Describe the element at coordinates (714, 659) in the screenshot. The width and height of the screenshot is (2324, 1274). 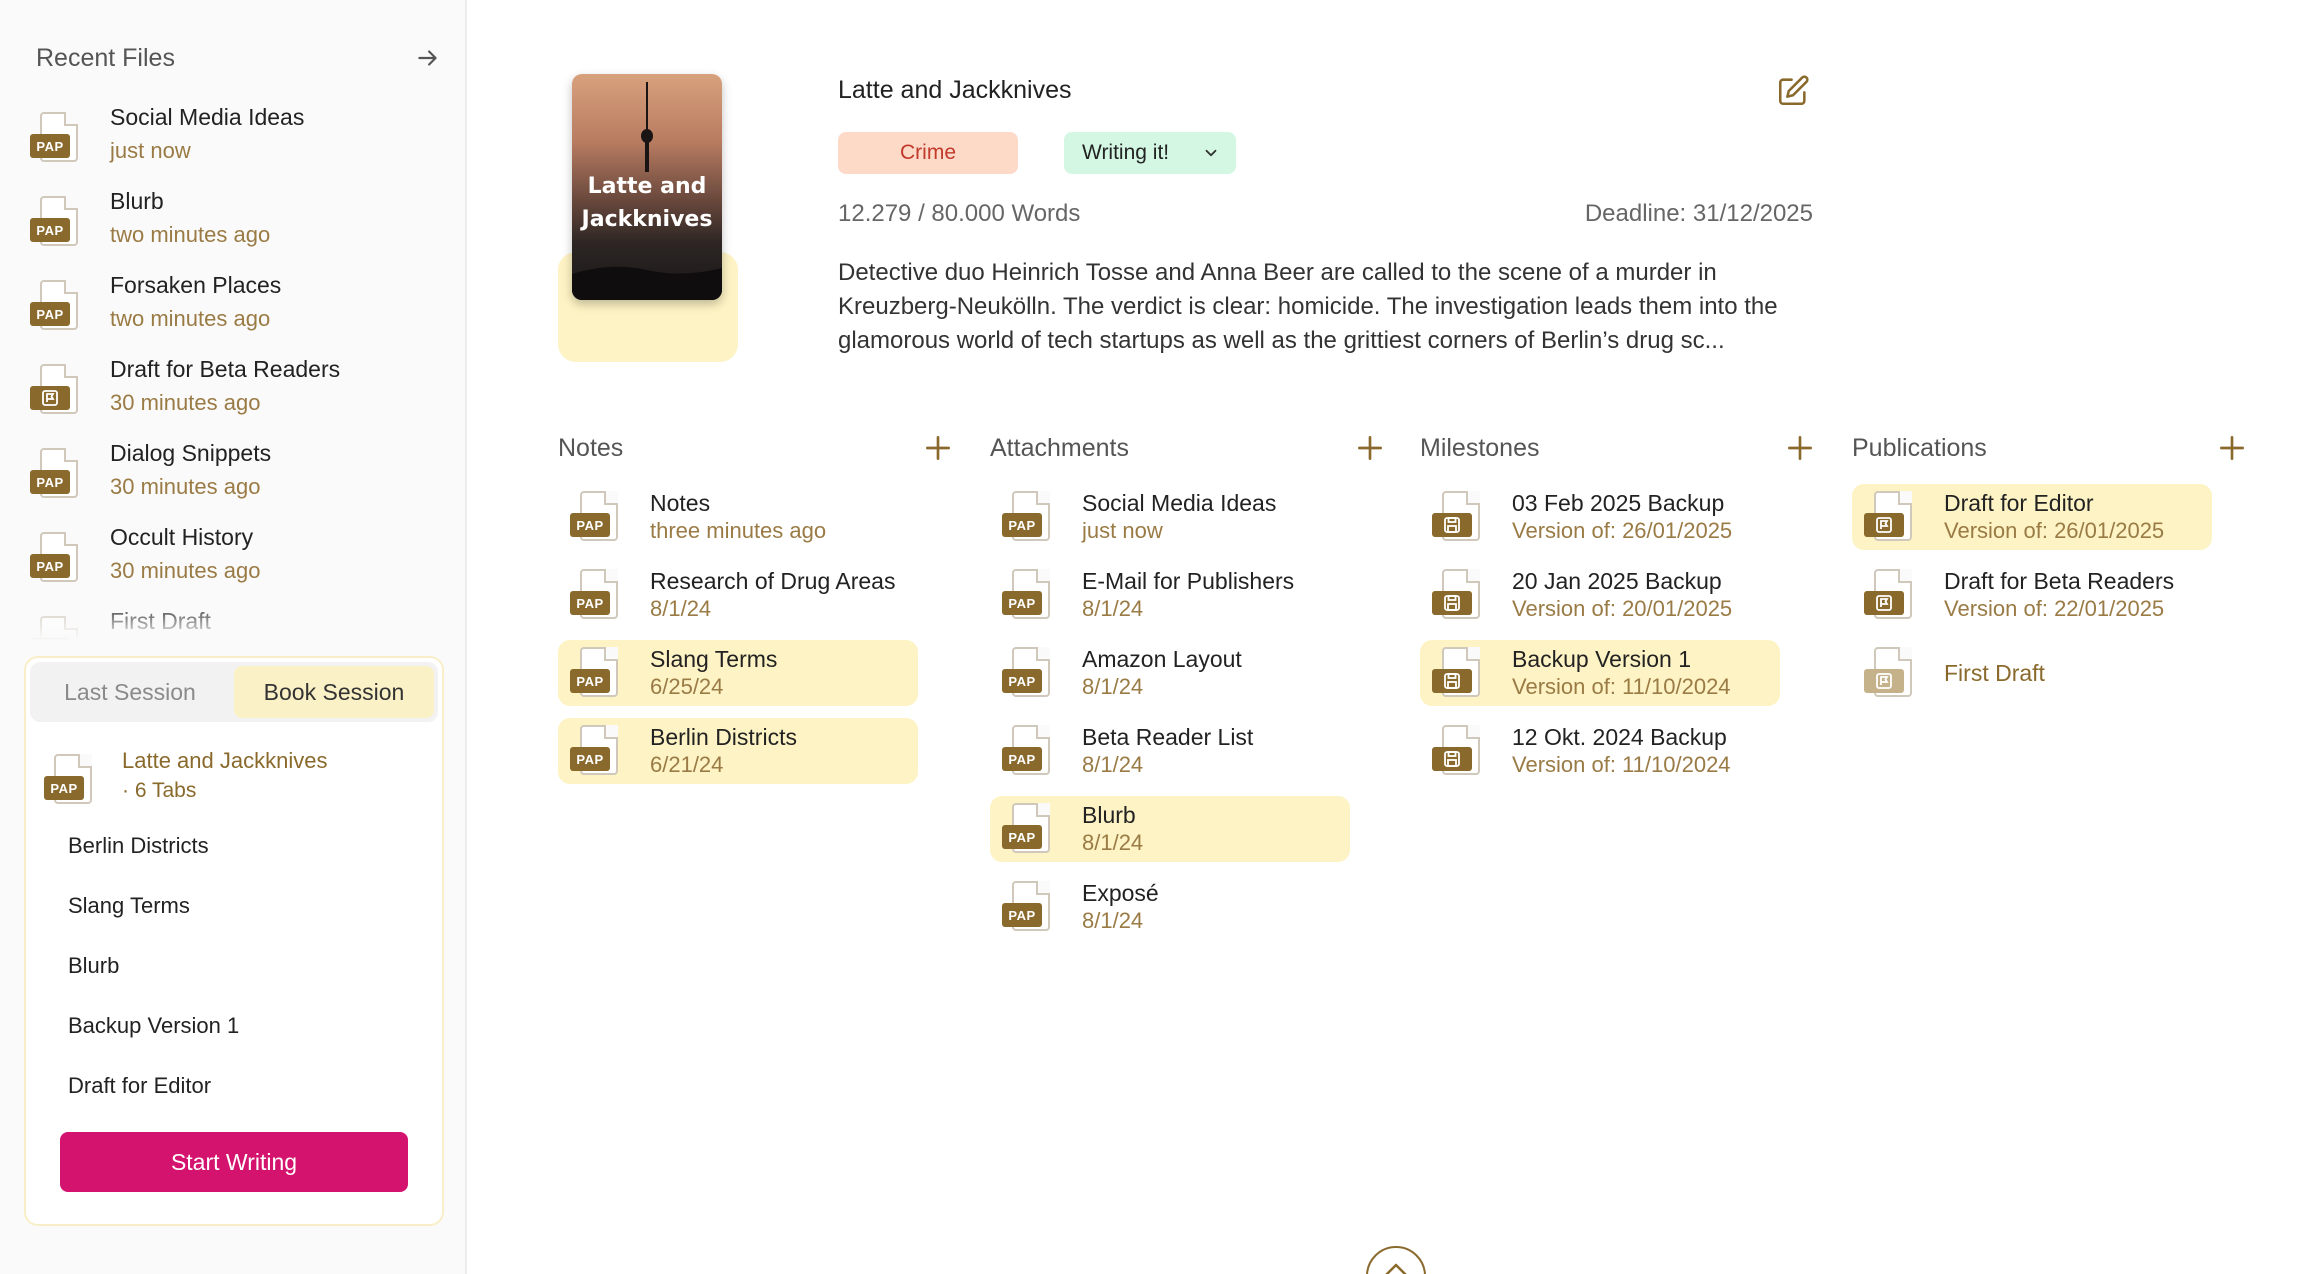
I see `note-name: Slang Terms` at that location.